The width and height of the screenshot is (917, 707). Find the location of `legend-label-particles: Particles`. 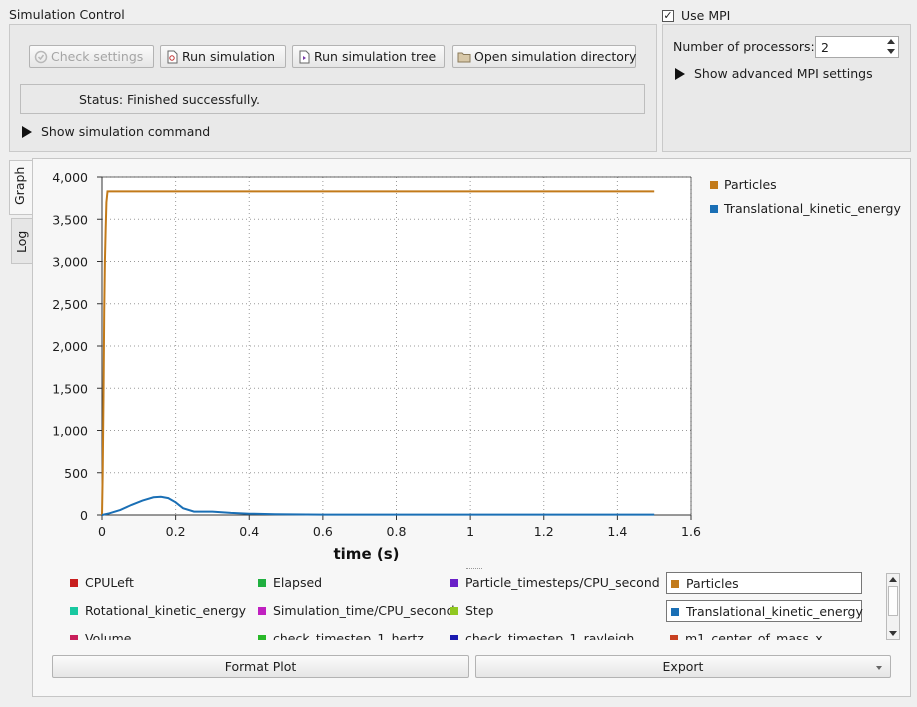

legend-label-particles: Particles is located at coordinates (750, 184).